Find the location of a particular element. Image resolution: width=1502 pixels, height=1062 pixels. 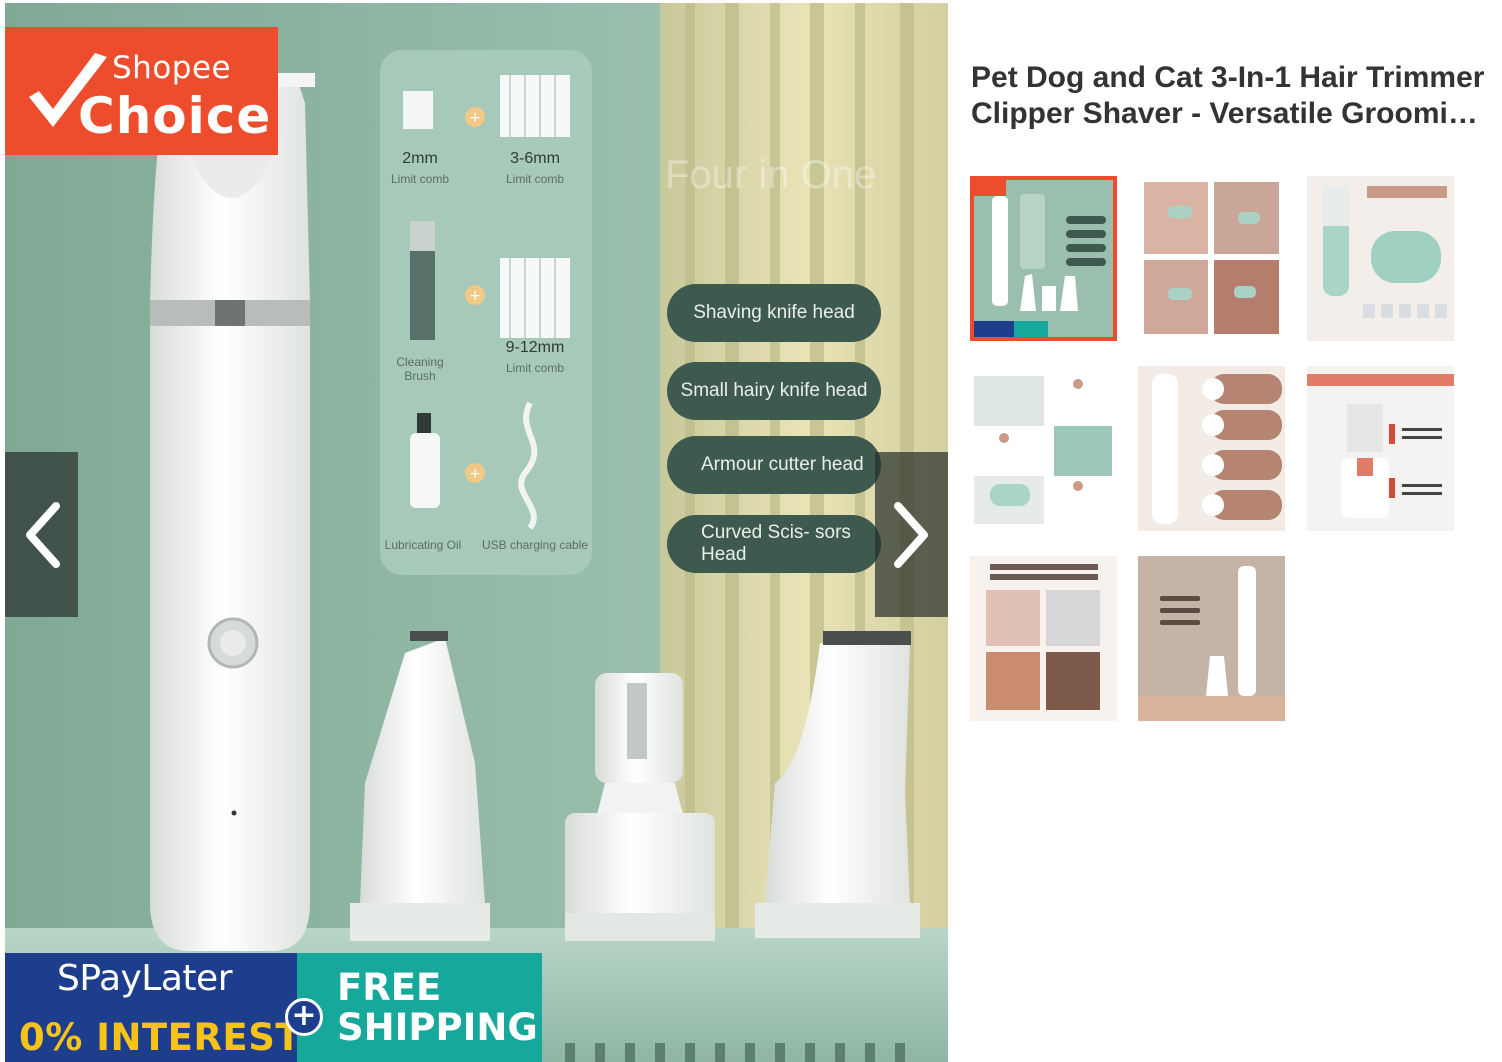

feature-label: Small hairy knife head is located at coordinates (774, 391).